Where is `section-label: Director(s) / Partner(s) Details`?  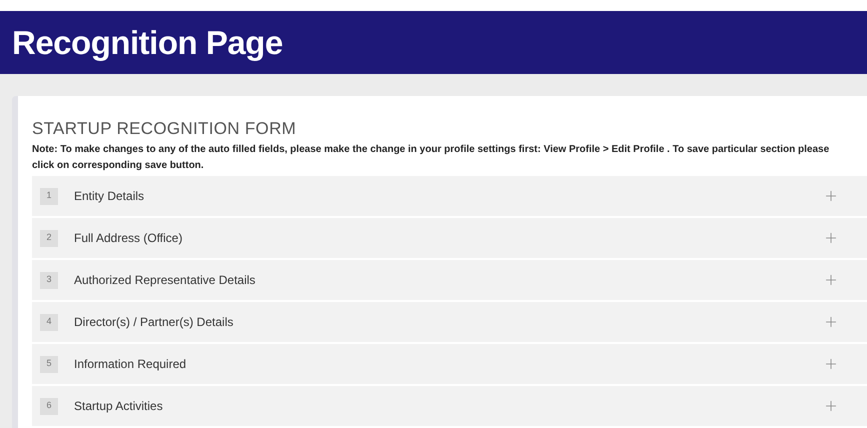 section-label: Director(s) / Partner(s) Details is located at coordinates (154, 322).